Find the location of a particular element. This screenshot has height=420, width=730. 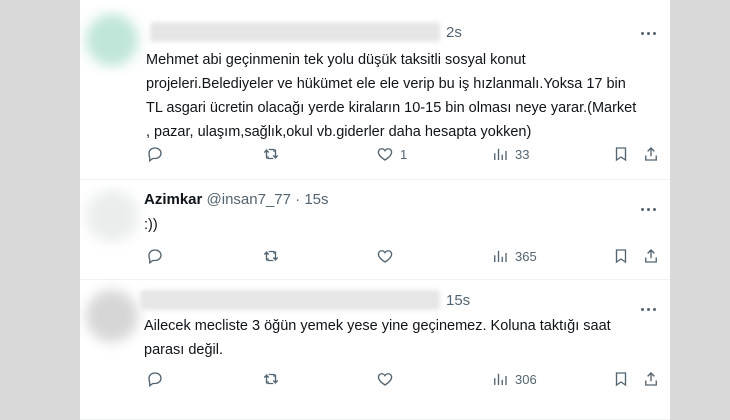

like-button: 1 is located at coordinates (391, 154).